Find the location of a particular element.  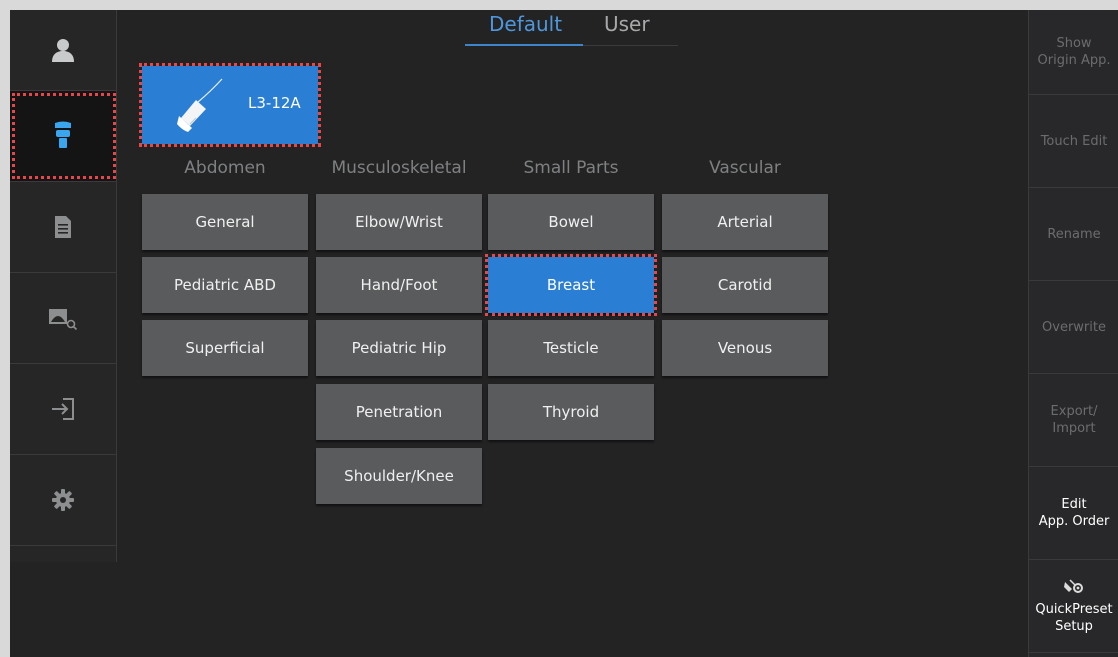

tab-user: User is located at coordinates (627, 24).